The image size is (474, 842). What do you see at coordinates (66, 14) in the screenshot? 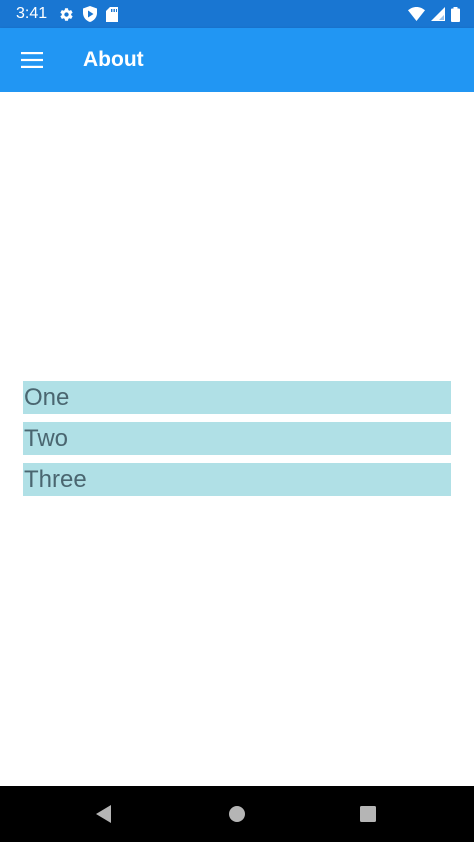
I see `gear-icon` at bounding box center [66, 14].